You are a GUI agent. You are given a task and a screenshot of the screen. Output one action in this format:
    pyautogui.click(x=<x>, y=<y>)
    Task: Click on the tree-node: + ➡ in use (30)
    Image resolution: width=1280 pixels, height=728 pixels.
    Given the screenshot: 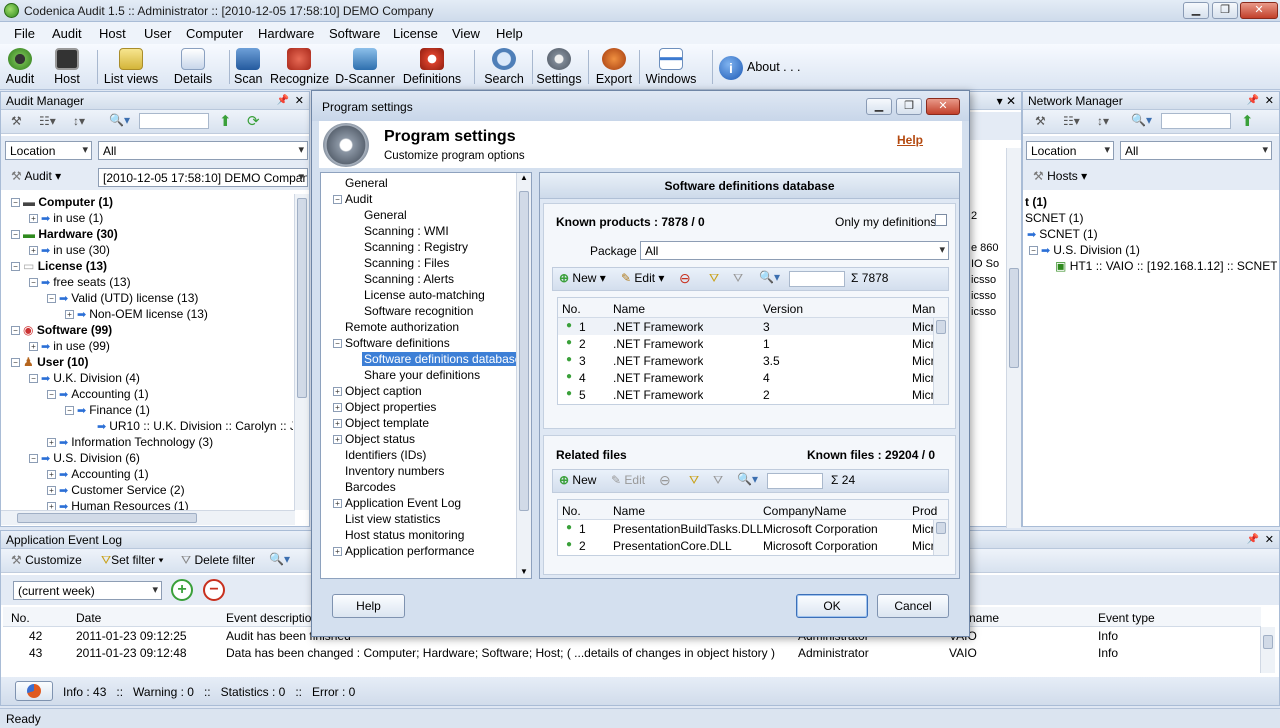 What is the action you would take?
    pyautogui.click(x=152, y=250)
    